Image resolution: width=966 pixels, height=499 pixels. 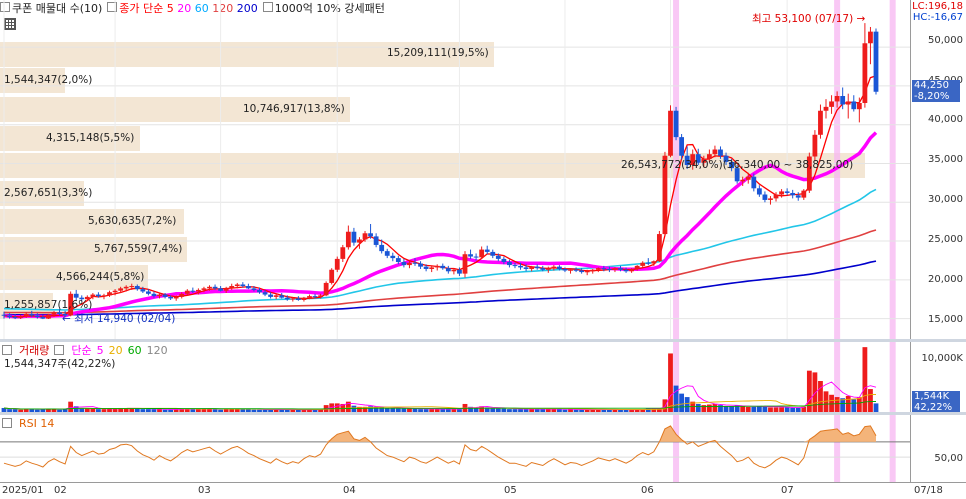 What do you see at coordinates (737, 165) in the screenshot?
I see `volume-profile-label: 26,543,772(34,0%)(36,340,00 ~ 38,825,00)` at bounding box center [737, 165].